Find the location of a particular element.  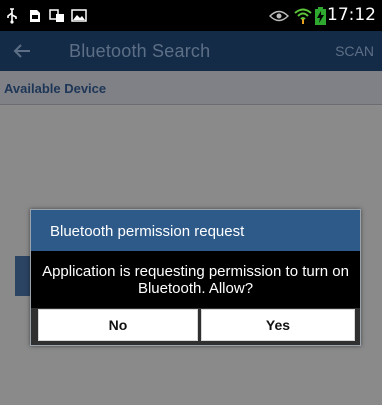

sim-card-icon is located at coordinates (35, 15).